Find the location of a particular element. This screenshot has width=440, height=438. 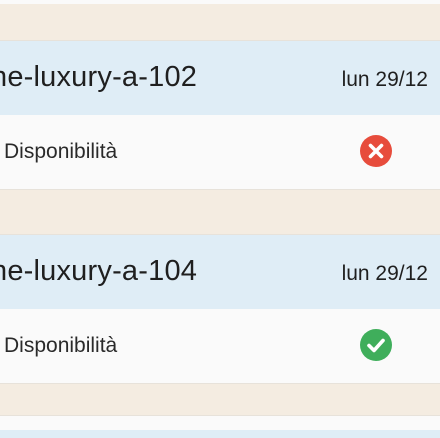

room-name: ne-luxury-a-102 is located at coordinates (99, 77).